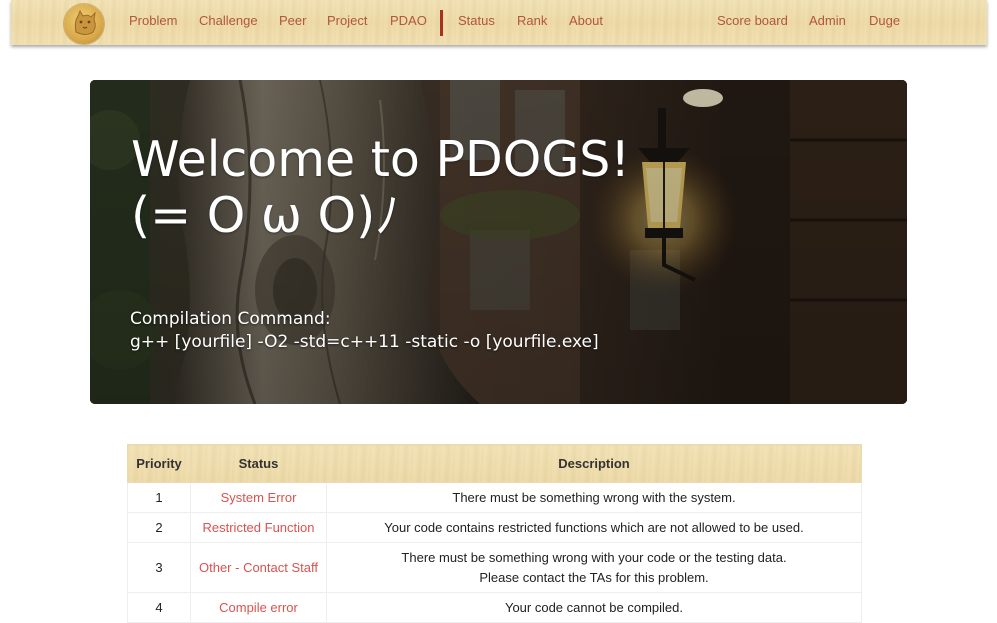  I want to click on compilation-command-label: Compilation Command:, so click(230, 319).